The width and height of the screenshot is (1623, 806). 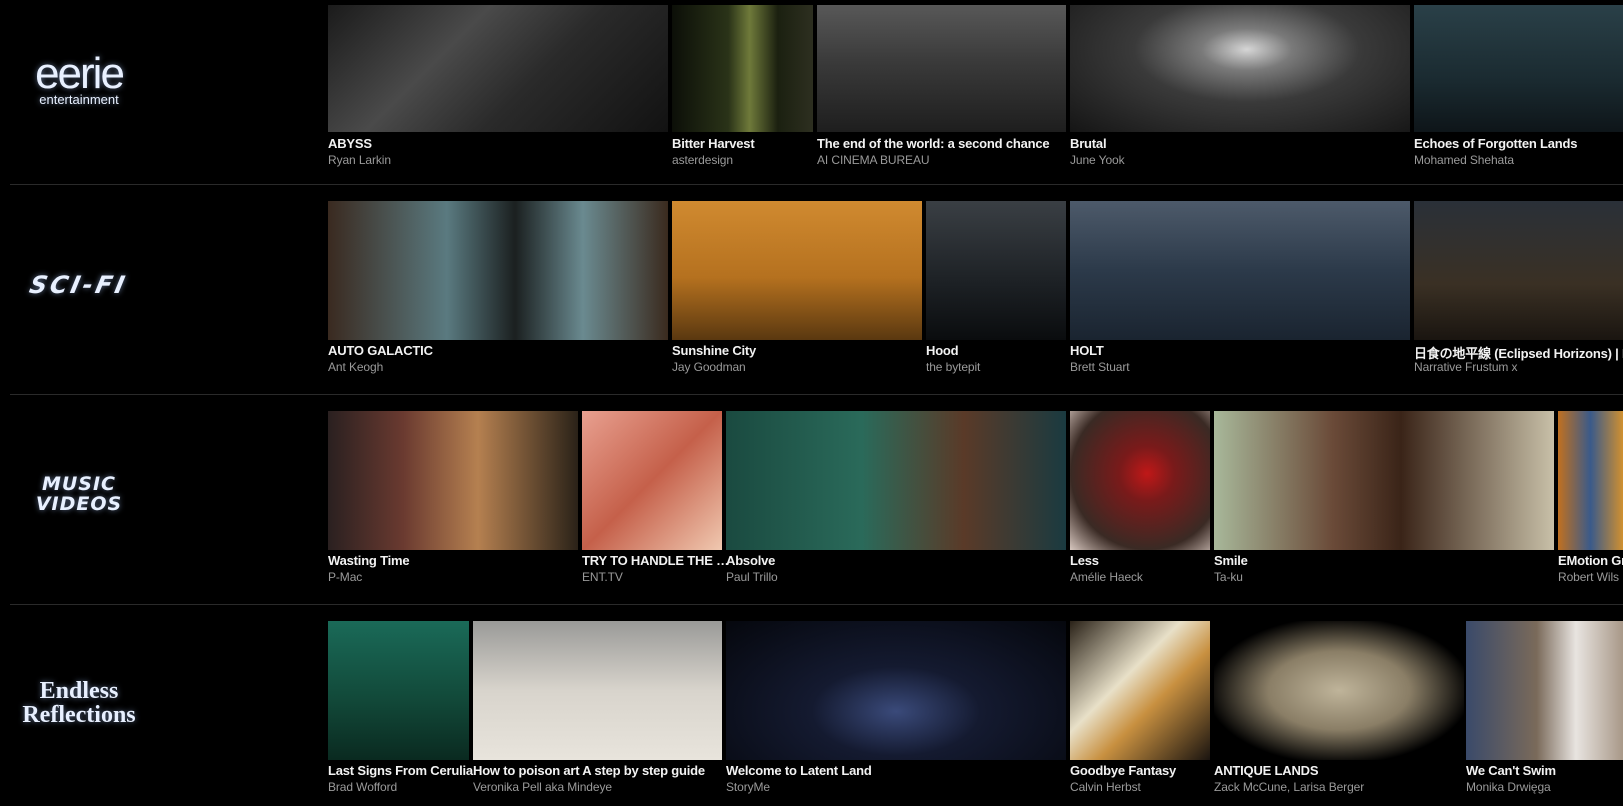 What do you see at coordinates (542, 787) in the screenshot?
I see `video-author: Veronika Pell aka Mindeye` at bounding box center [542, 787].